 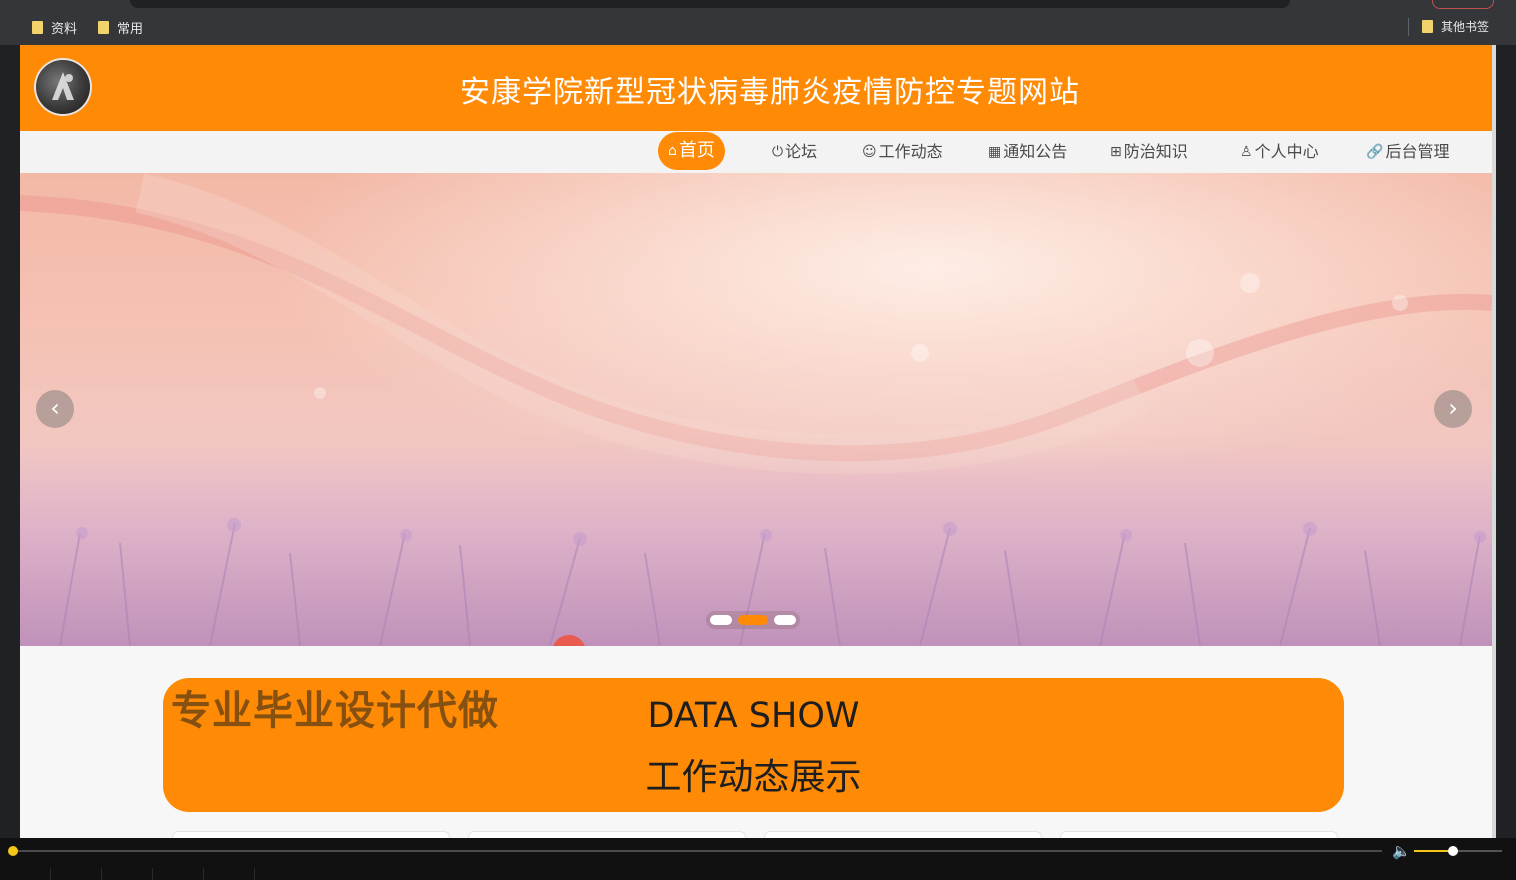 I want to click on bookmark-folder-other: 其他书签, so click(x=1455, y=26).